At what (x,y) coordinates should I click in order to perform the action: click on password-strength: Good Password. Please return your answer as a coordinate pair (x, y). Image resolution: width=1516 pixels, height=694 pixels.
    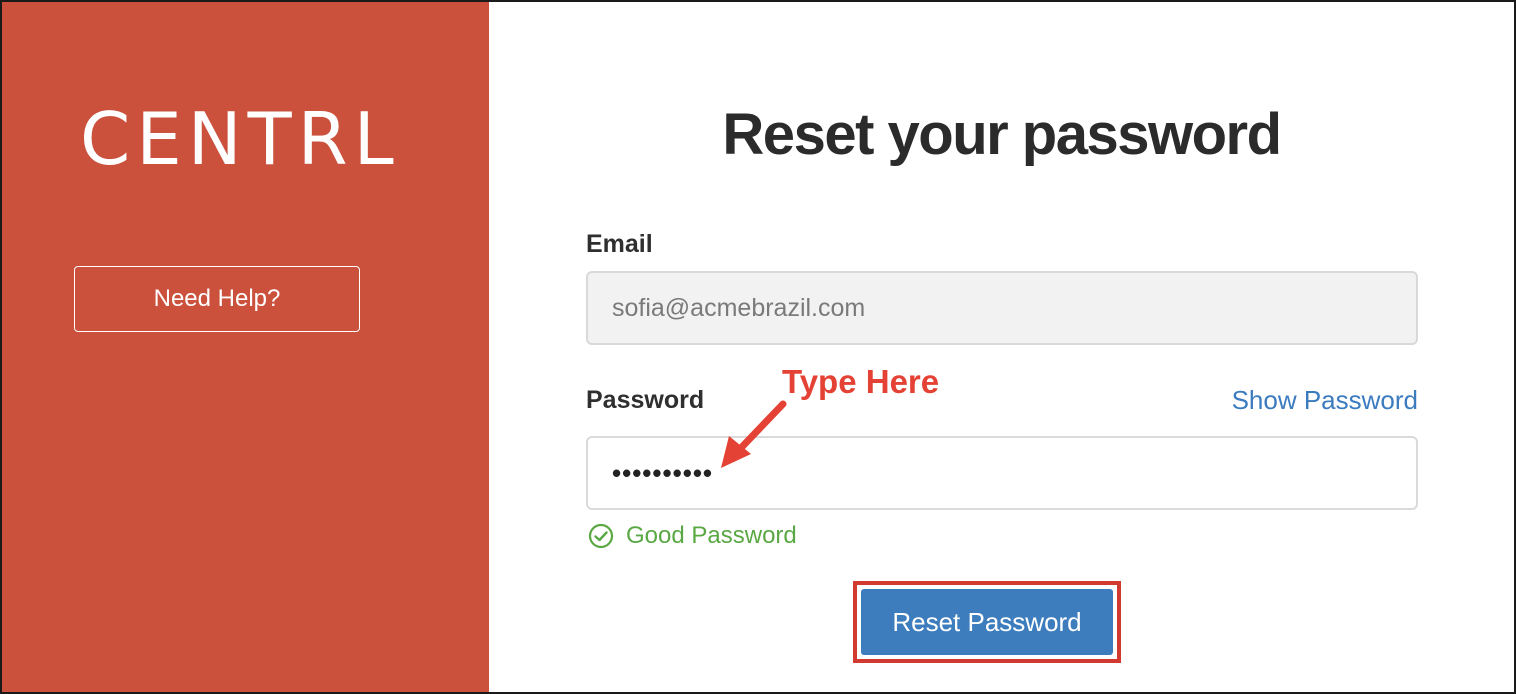
    Looking at the image, I should click on (692, 536).